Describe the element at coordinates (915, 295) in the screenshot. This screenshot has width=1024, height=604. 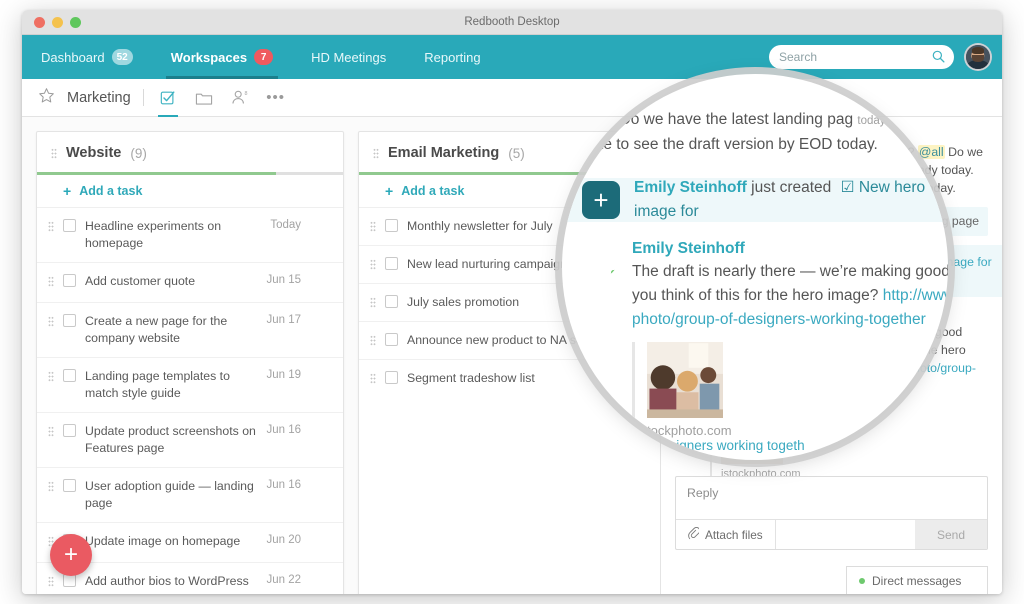
I see `lens-message-link: http://www.istockp` at that location.